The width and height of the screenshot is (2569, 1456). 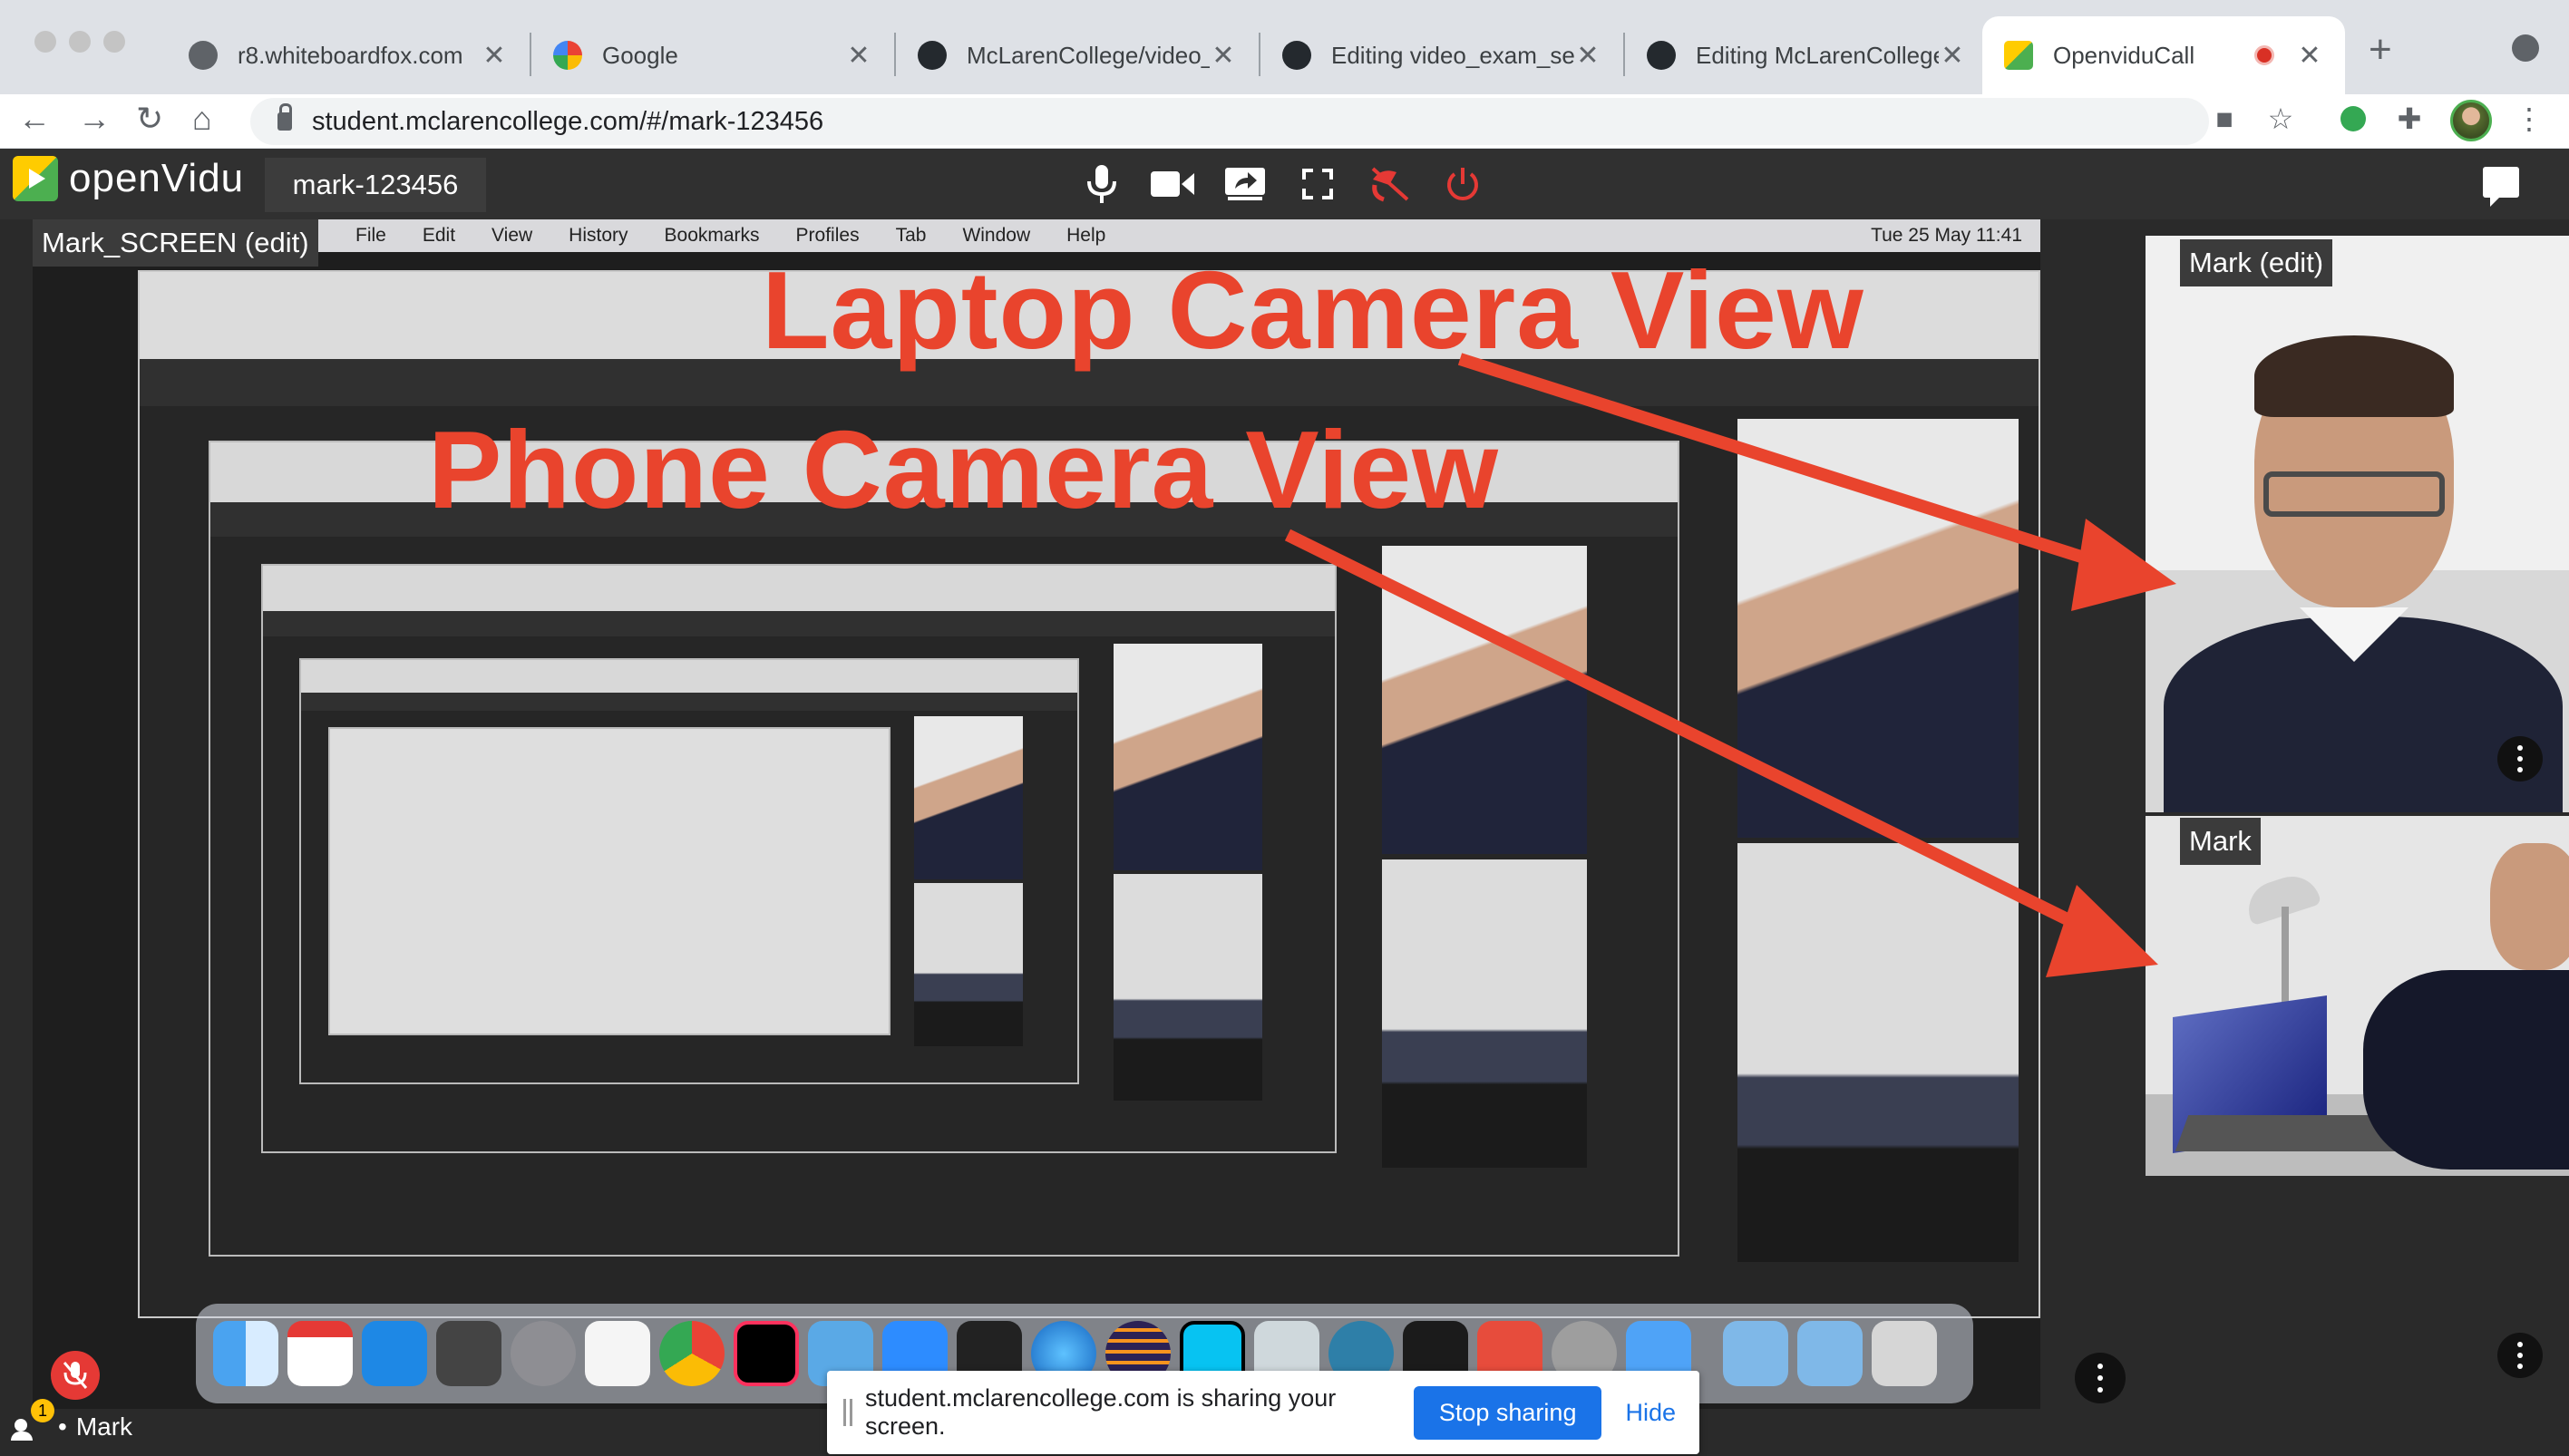 I want to click on url-text: student.mclarencollege.com/#/mark-123456, so click(x=568, y=121).